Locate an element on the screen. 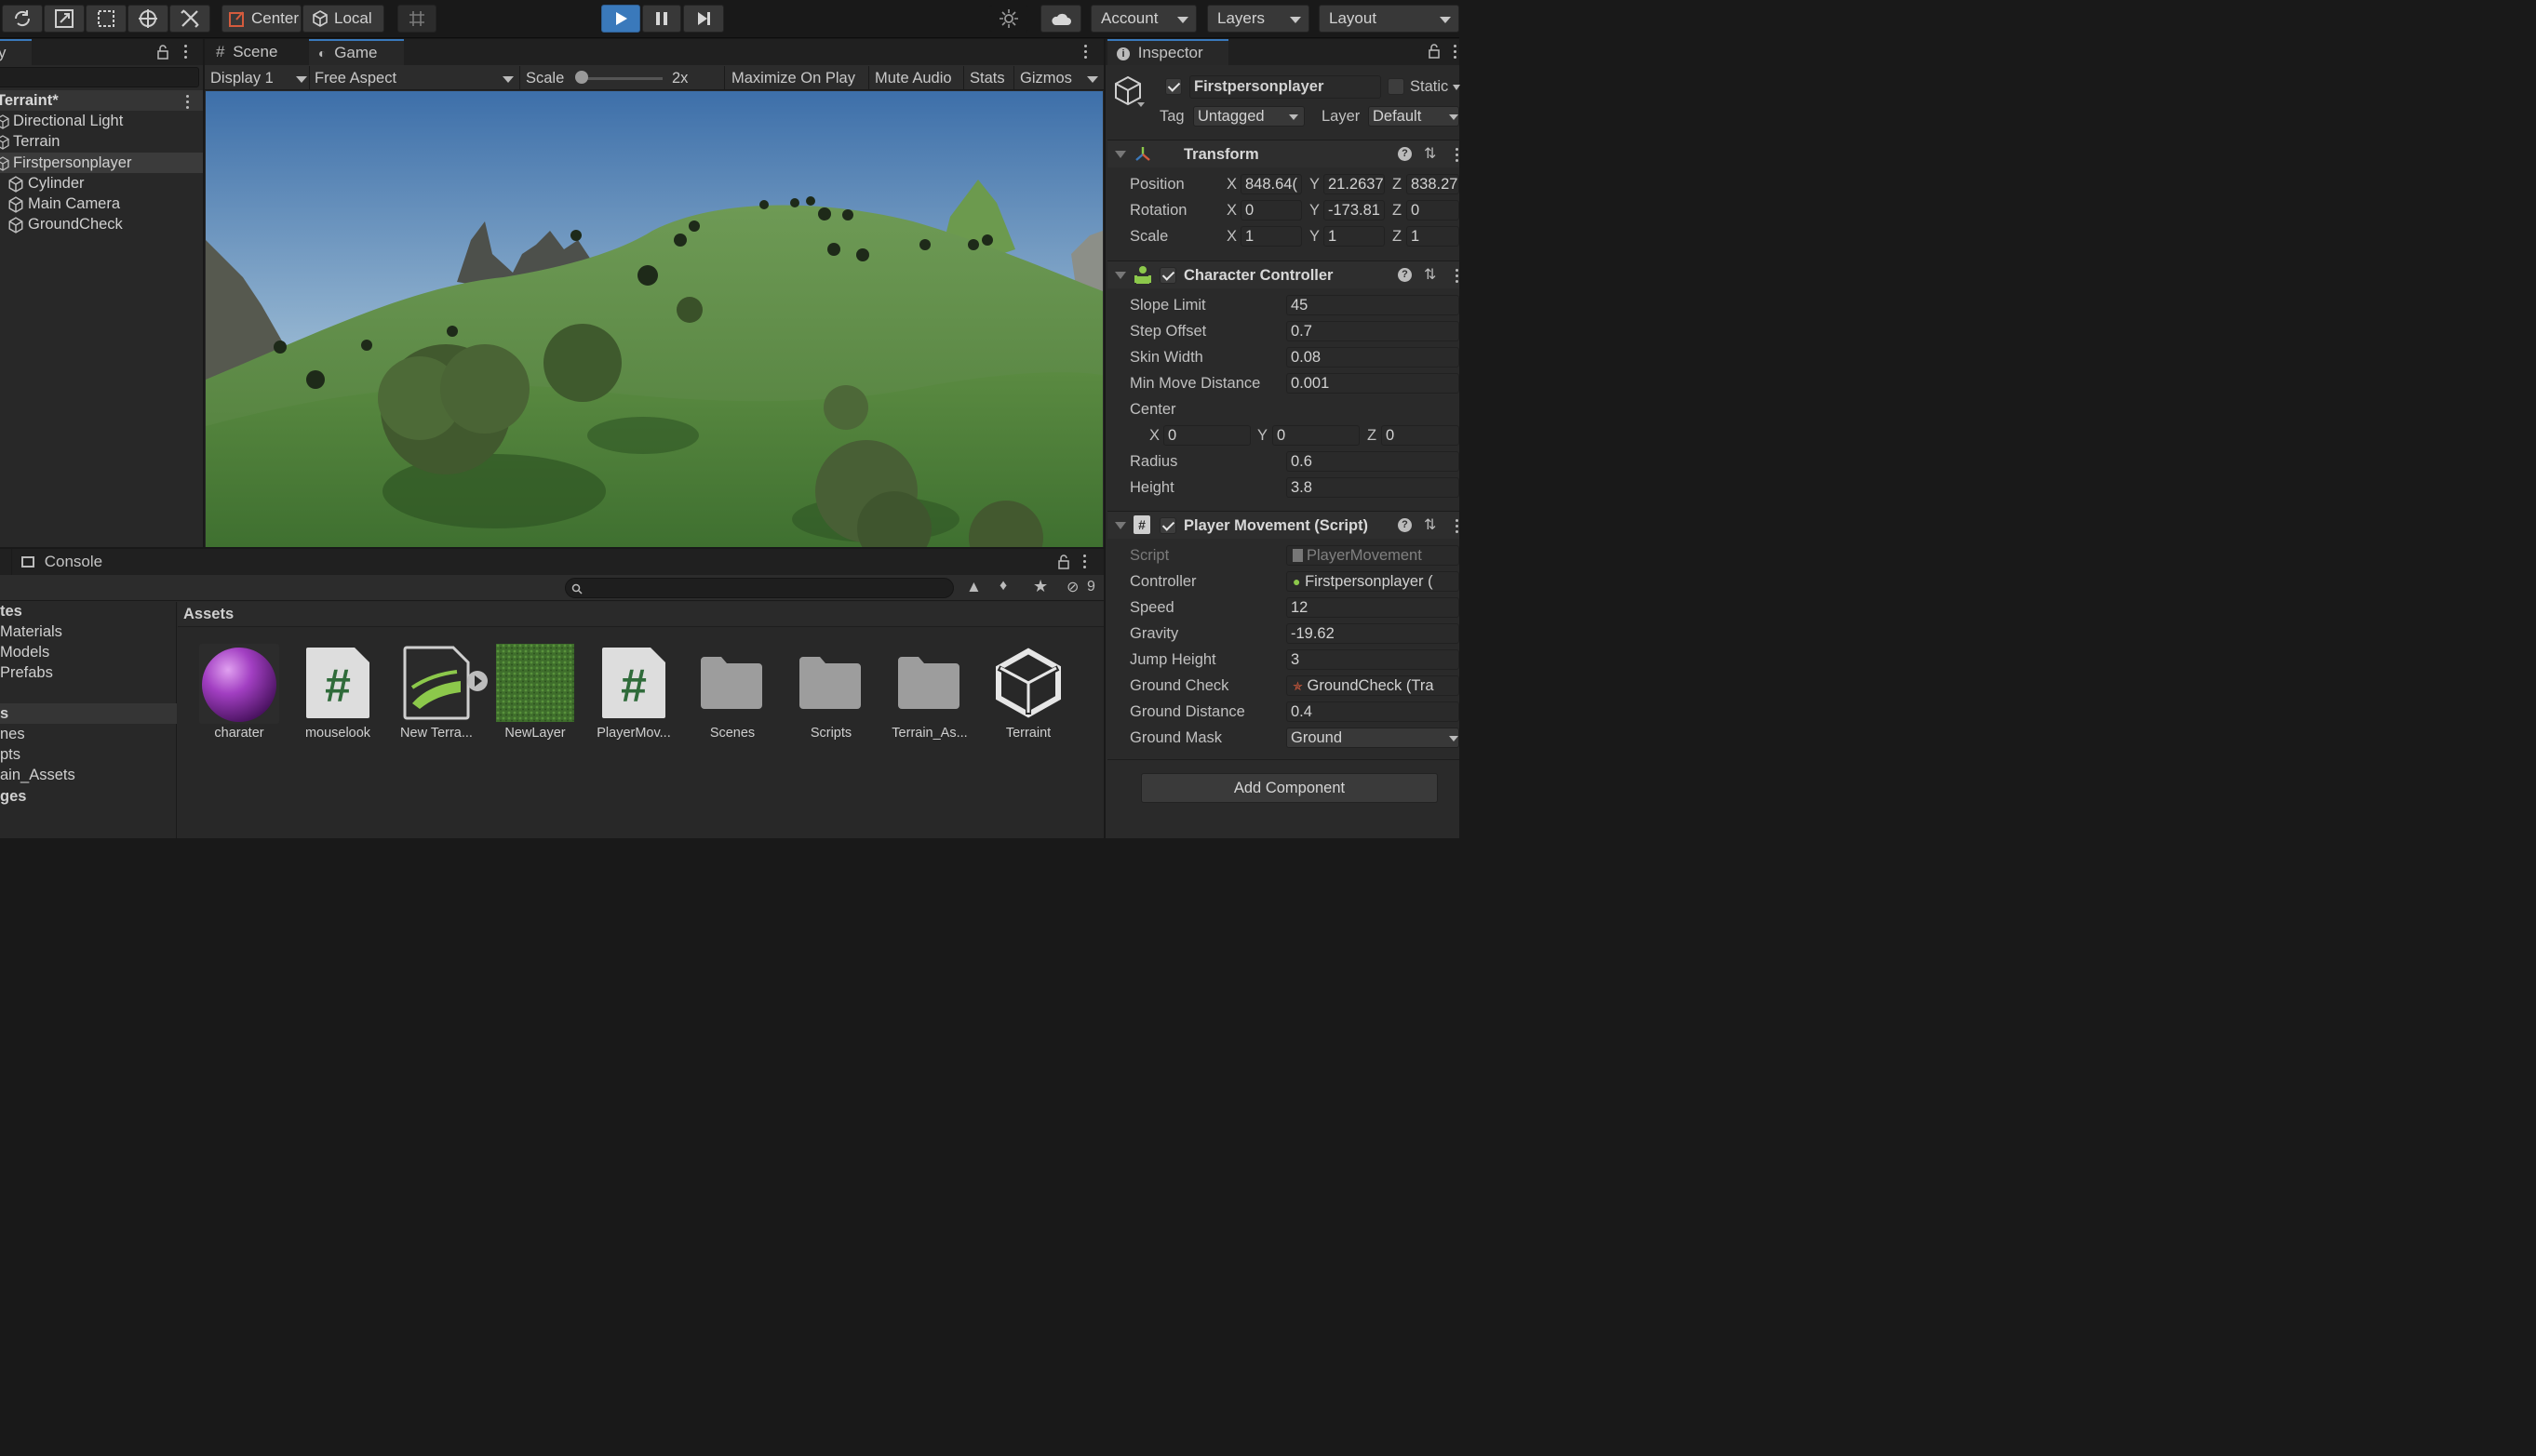 This screenshot has width=2536, height=1456. stats-toggle: Stats is located at coordinates (988, 78).